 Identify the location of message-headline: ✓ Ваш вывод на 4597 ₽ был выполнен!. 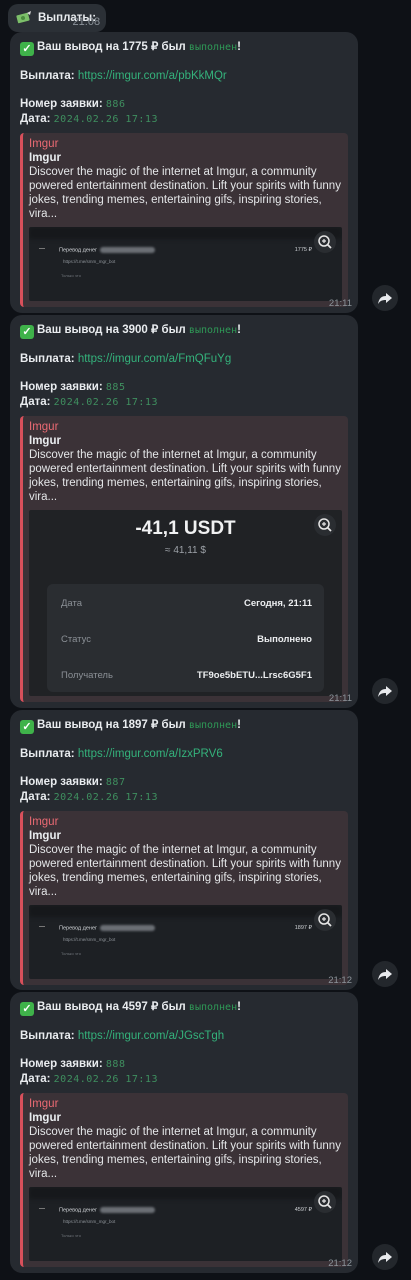
(184, 1008).